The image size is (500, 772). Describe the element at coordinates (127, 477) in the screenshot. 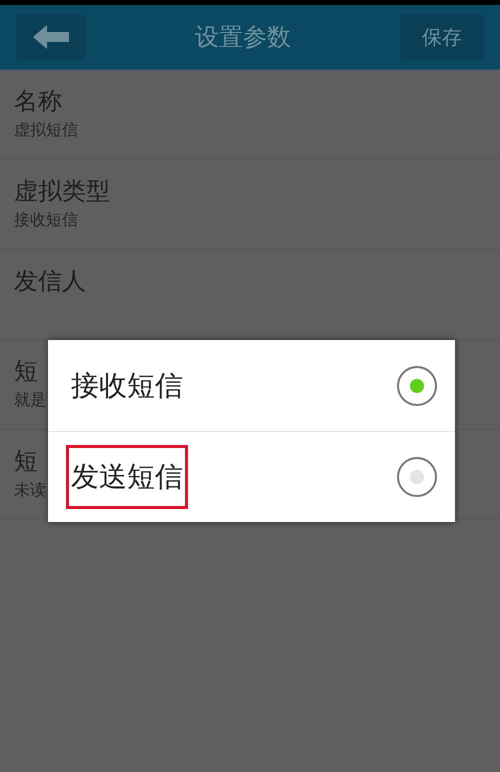

I see `option-label: 发送短信` at that location.